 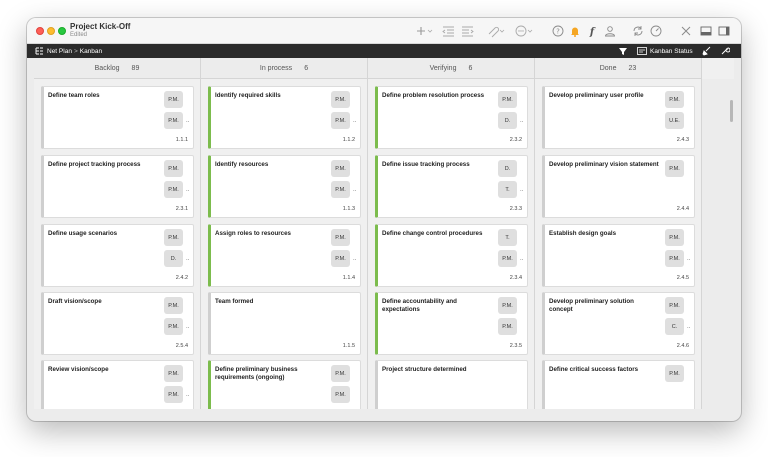 What do you see at coordinates (610, 31) in the screenshot?
I see `resources-button` at bounding box center [610, 31].